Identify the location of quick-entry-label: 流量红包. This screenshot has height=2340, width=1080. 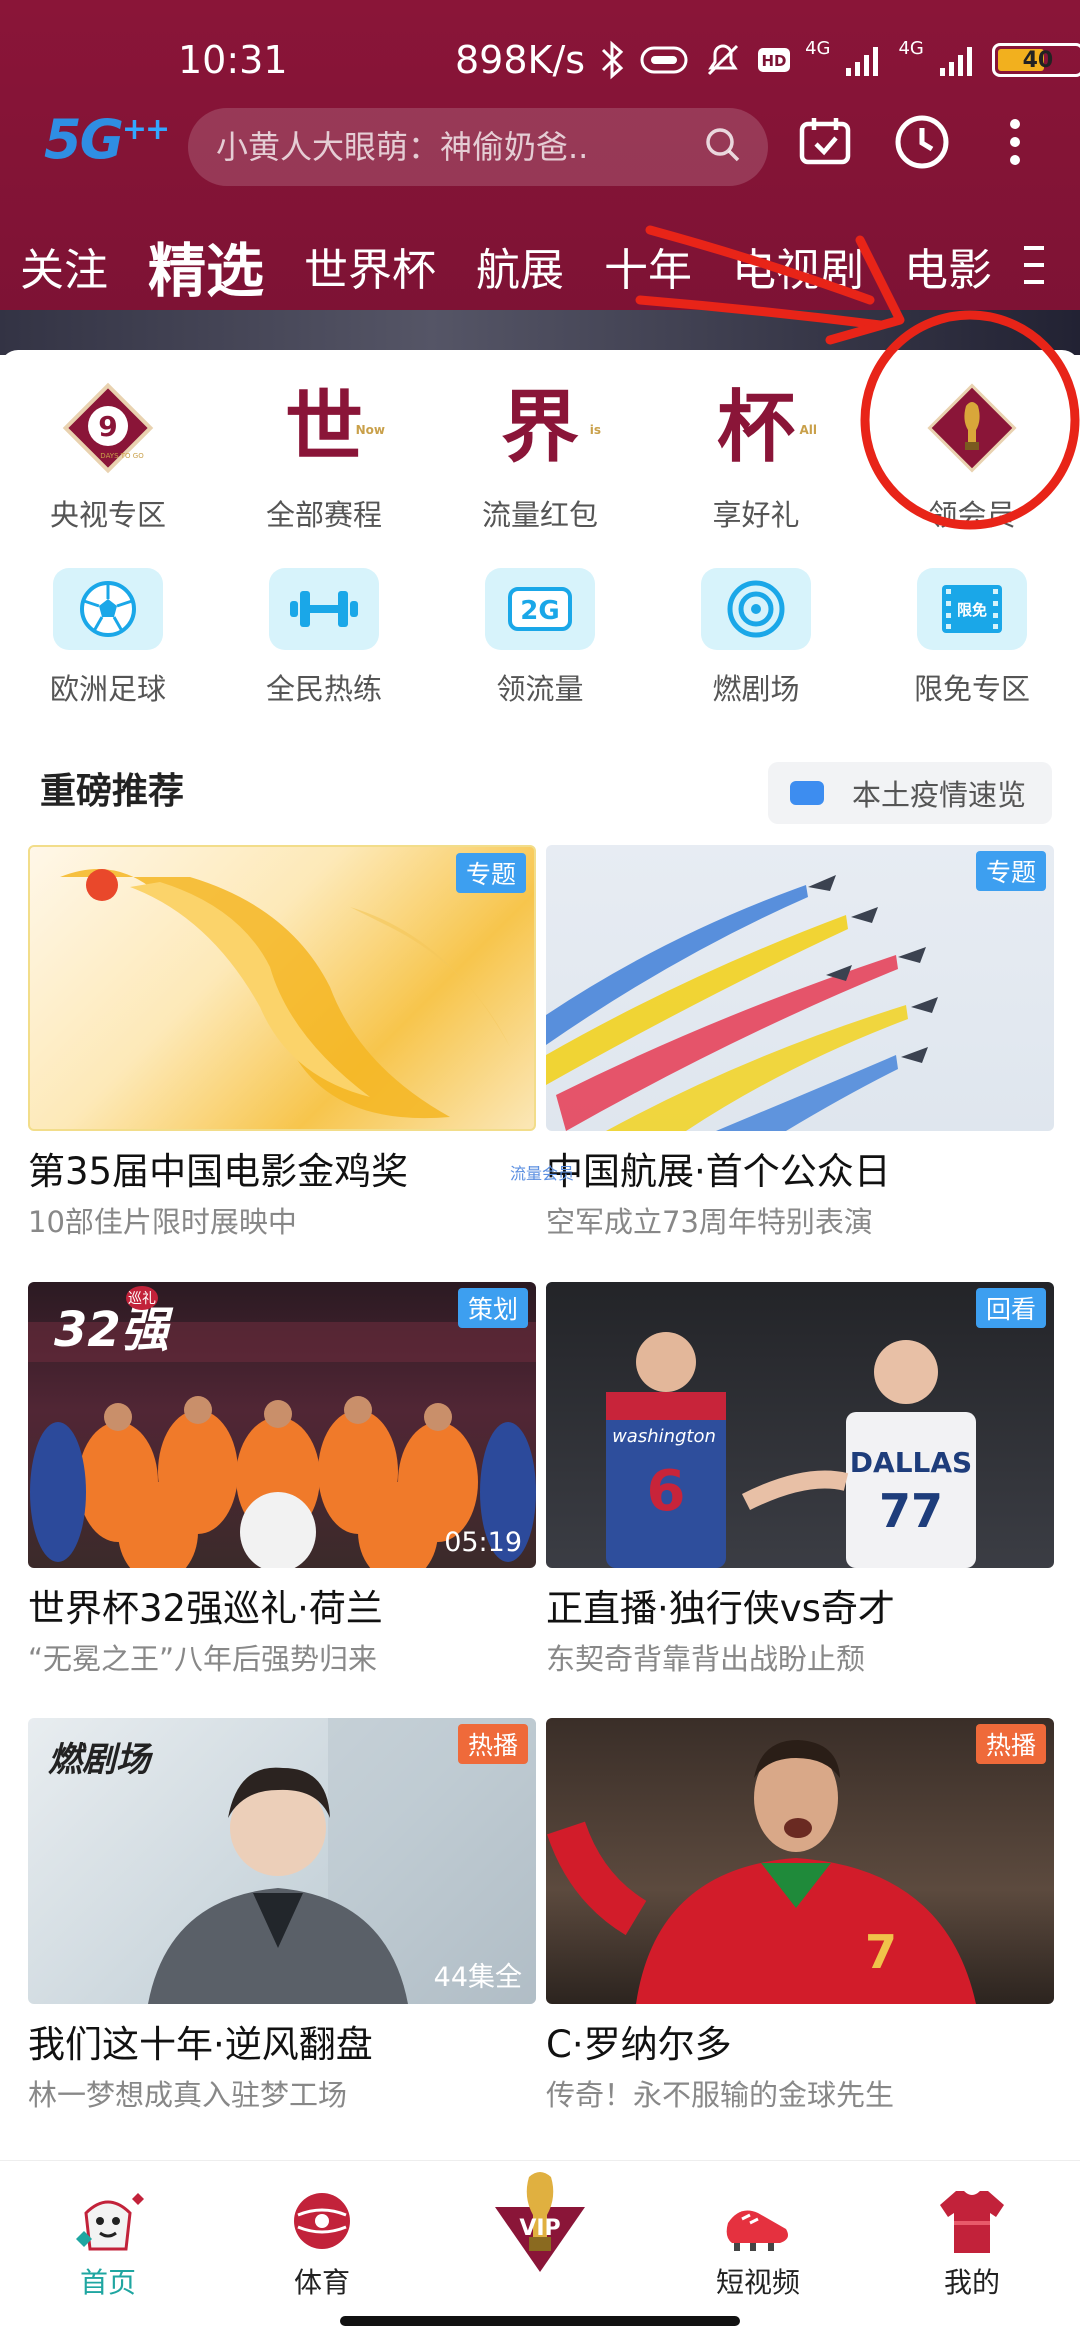
(539, 515).